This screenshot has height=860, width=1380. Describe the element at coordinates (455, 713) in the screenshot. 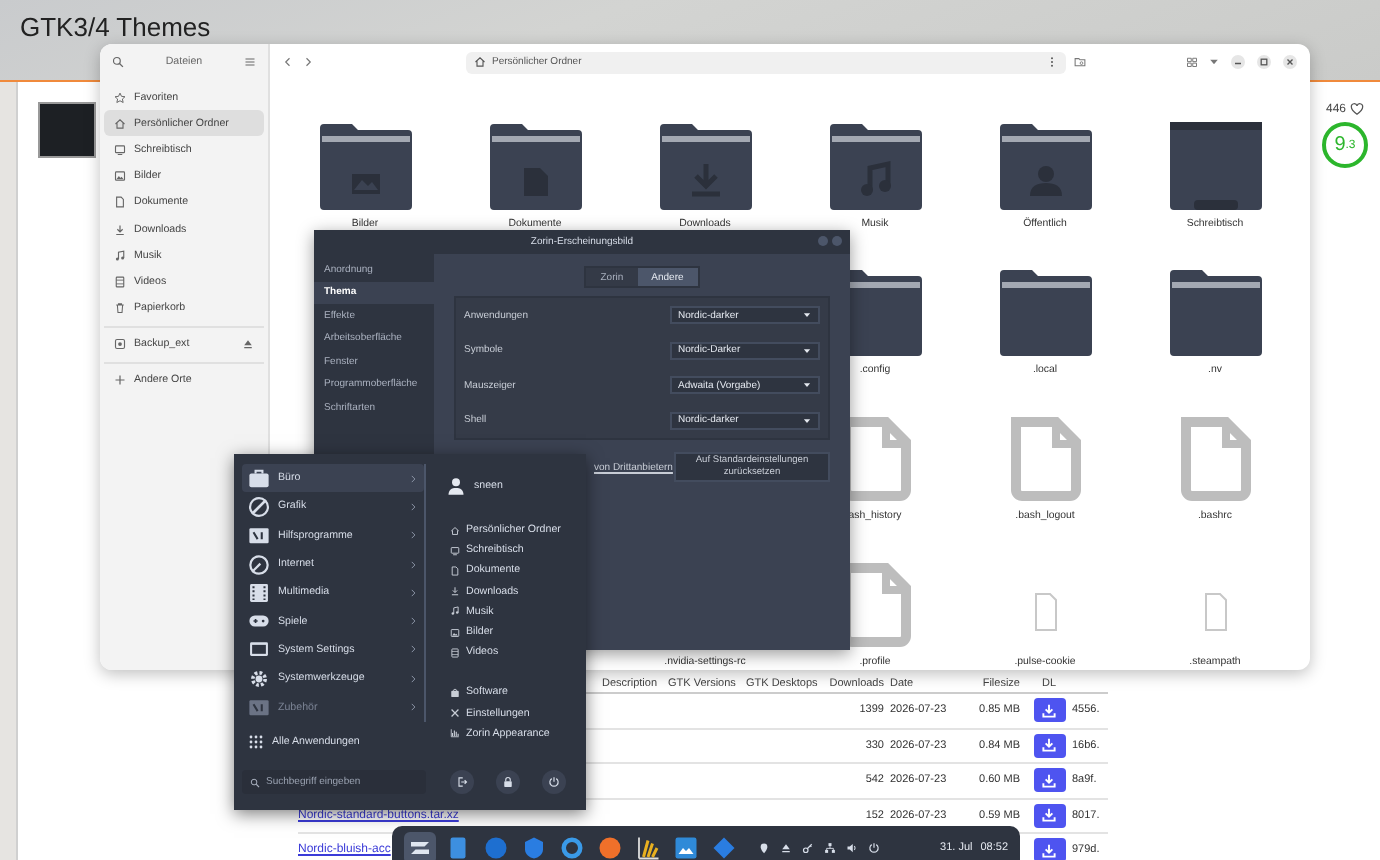

I see `tools-icon` at that location.